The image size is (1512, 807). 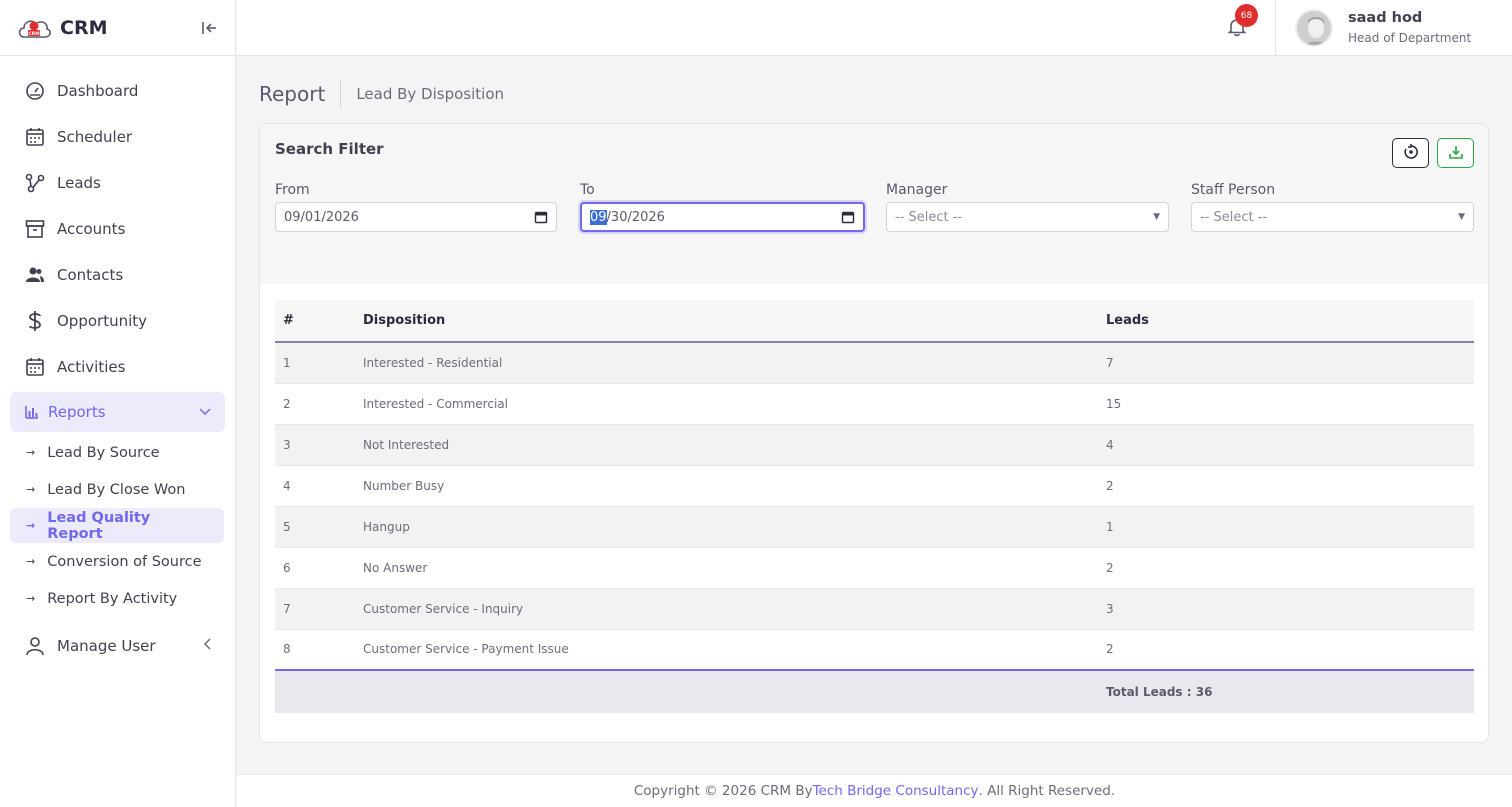 I want to click on user-icon, so click(x=35, y=646).